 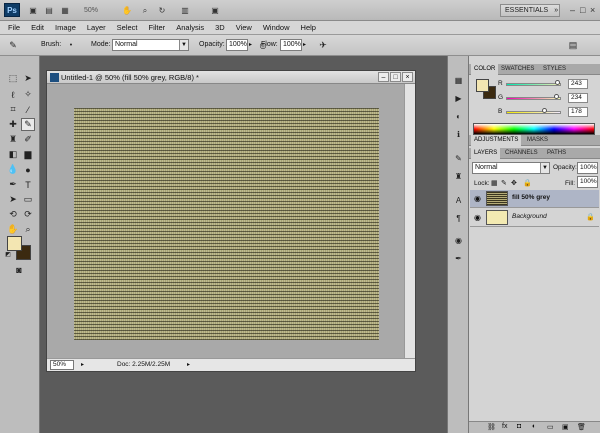 I want to click on layer-name: Background, so click(x=529, y=216).